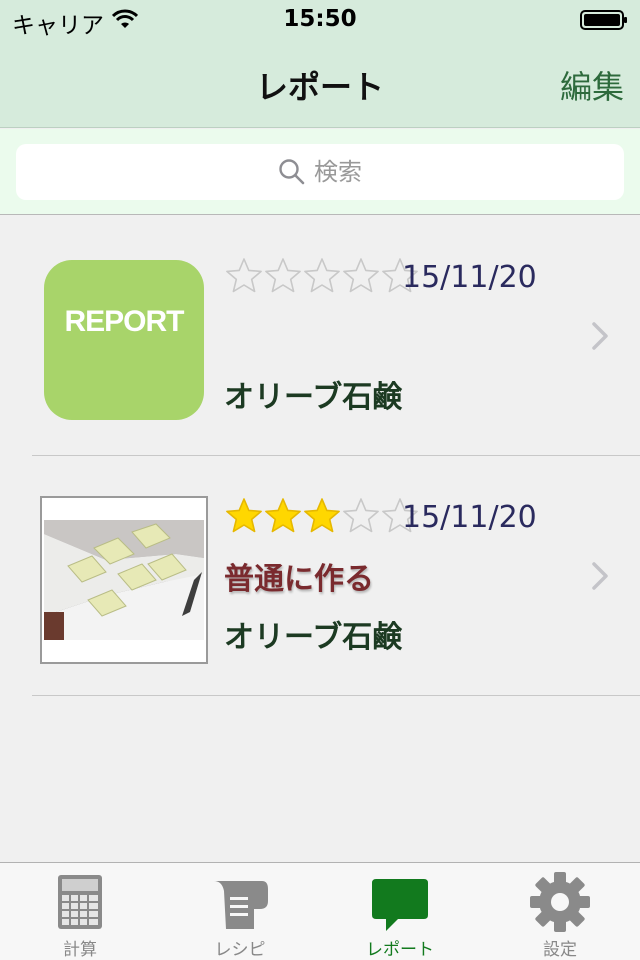 The height and width of the screenshot is (960, 640). What do you see at coordinates (299, 579) in the screenshot?
I see `report-subtitle: 普通に作る` at bounding box center [299, 579].